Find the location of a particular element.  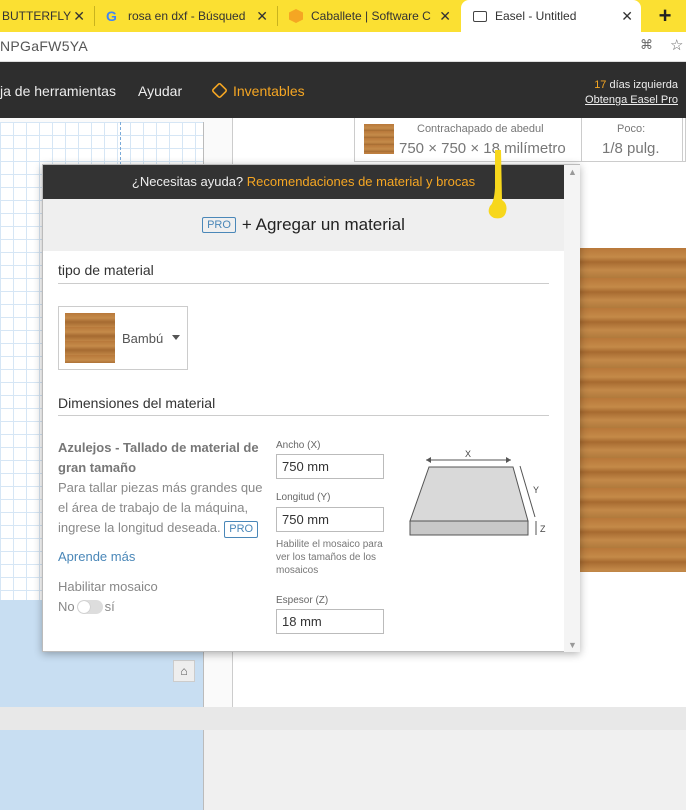

tab-label: Caballete | Software C is located at coordinates (371, 16).